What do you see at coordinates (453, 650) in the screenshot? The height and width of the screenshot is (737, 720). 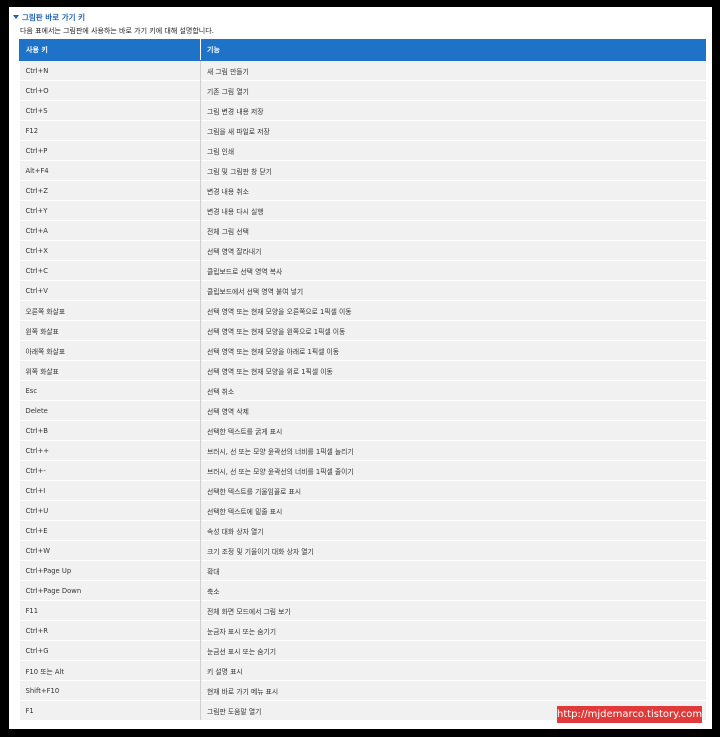 I see `shortcut-function-cell: 눈금선 표시 또는 숨기기` at bounding box center [453, 650].